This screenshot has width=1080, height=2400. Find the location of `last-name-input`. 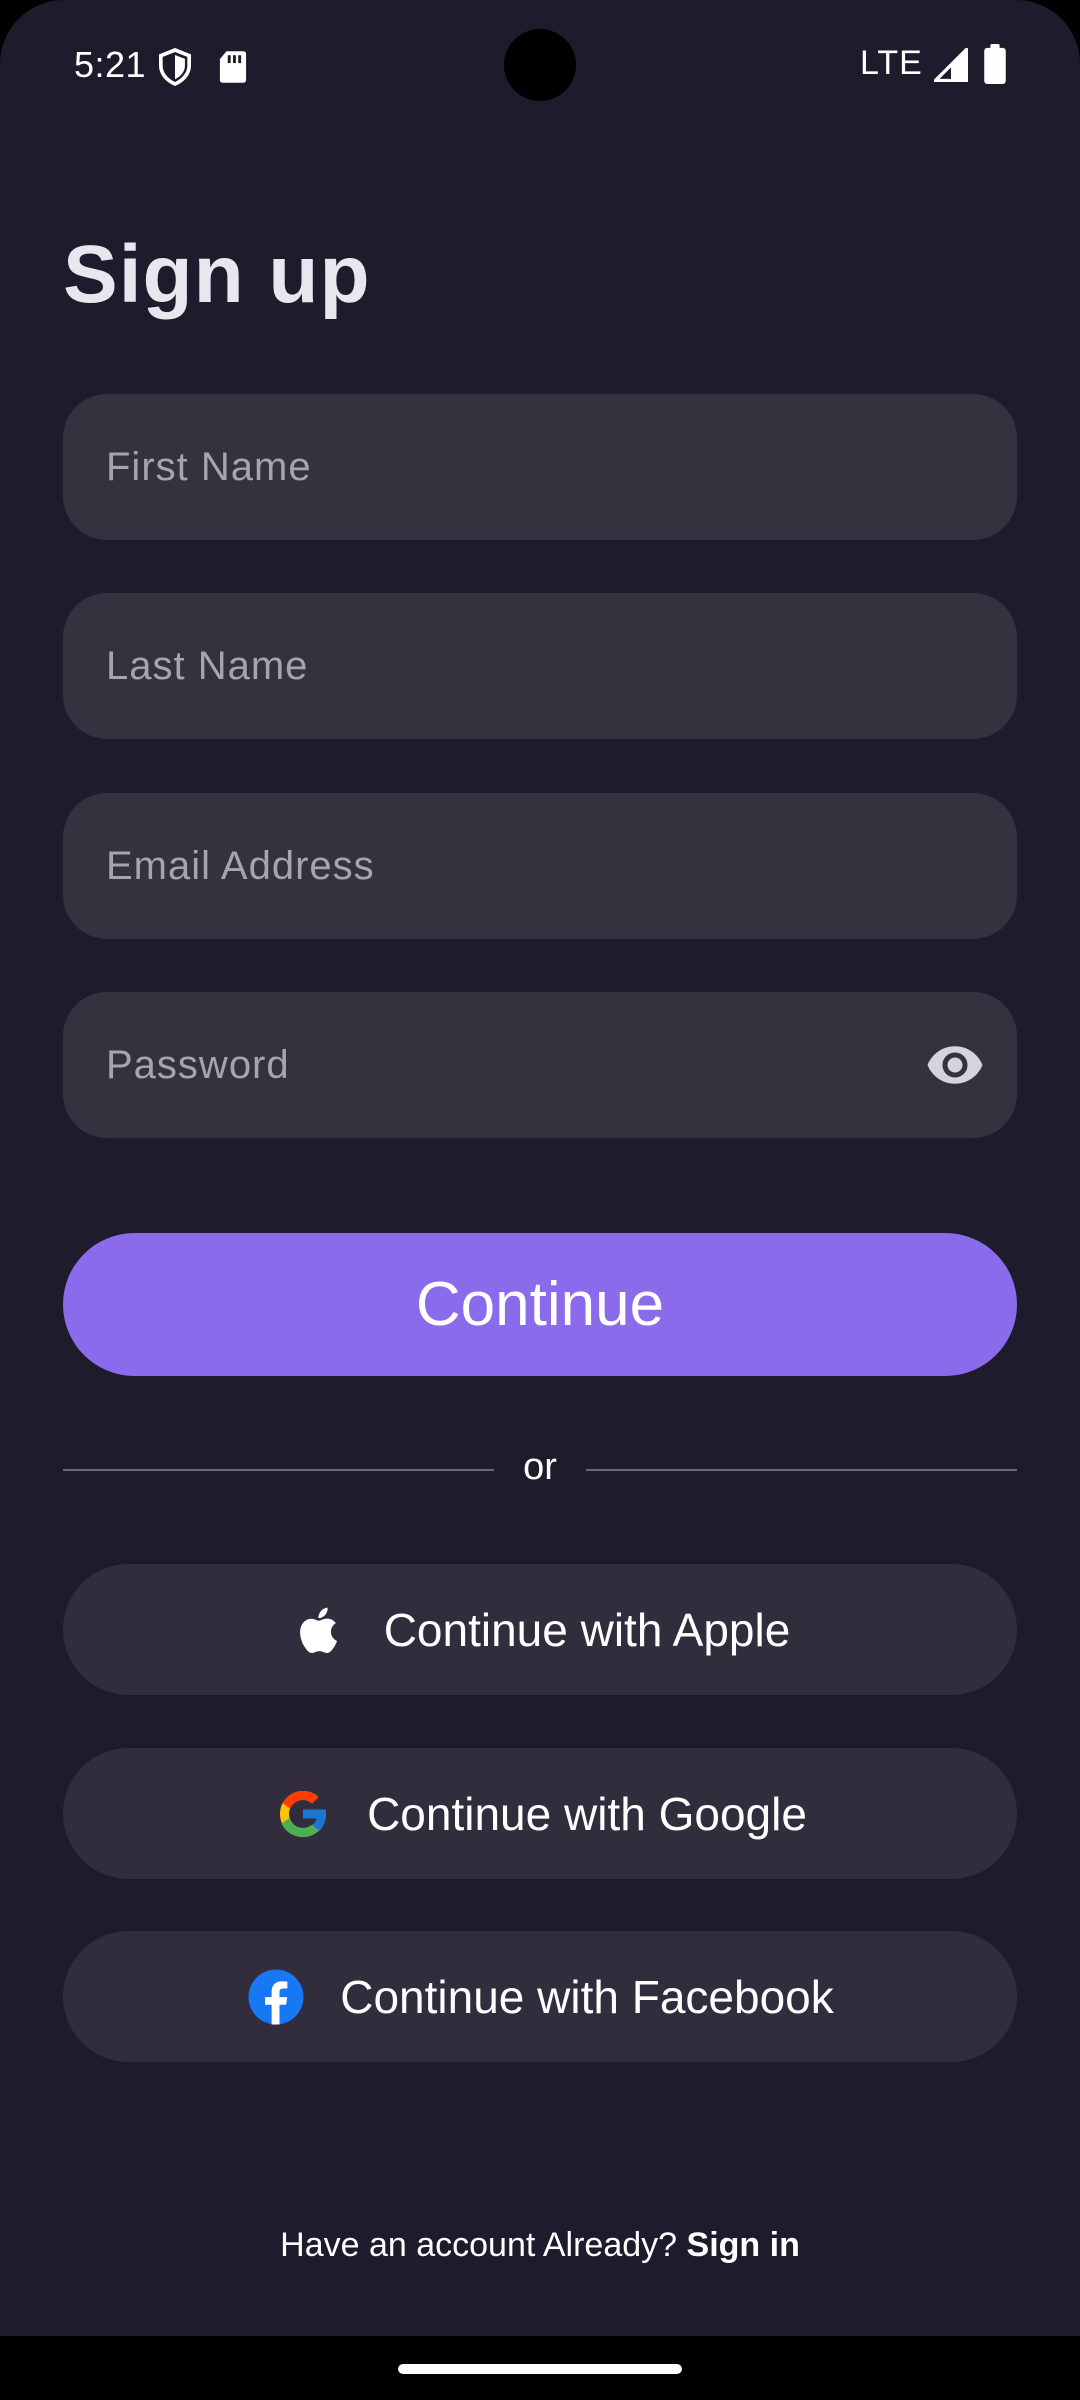

last-name-input is located at coordinates (540, 666).